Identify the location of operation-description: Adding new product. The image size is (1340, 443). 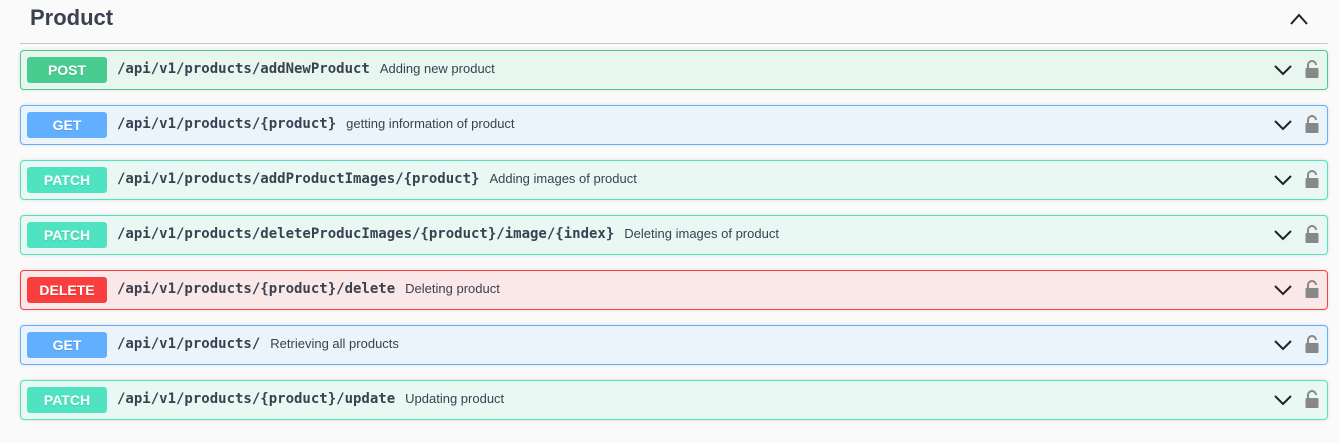
(437, 68).